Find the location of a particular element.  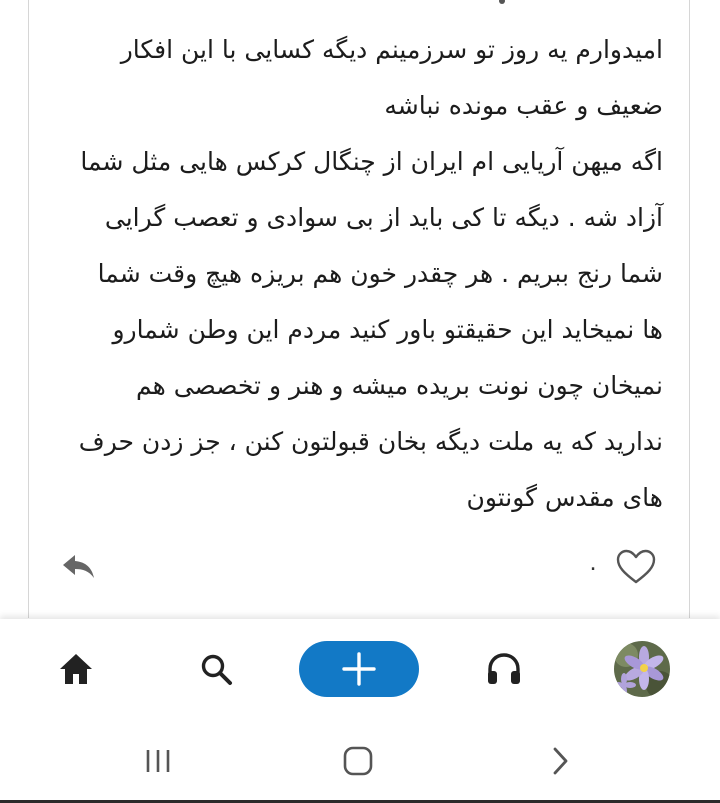

avatar is located at coordinates (642, 669).